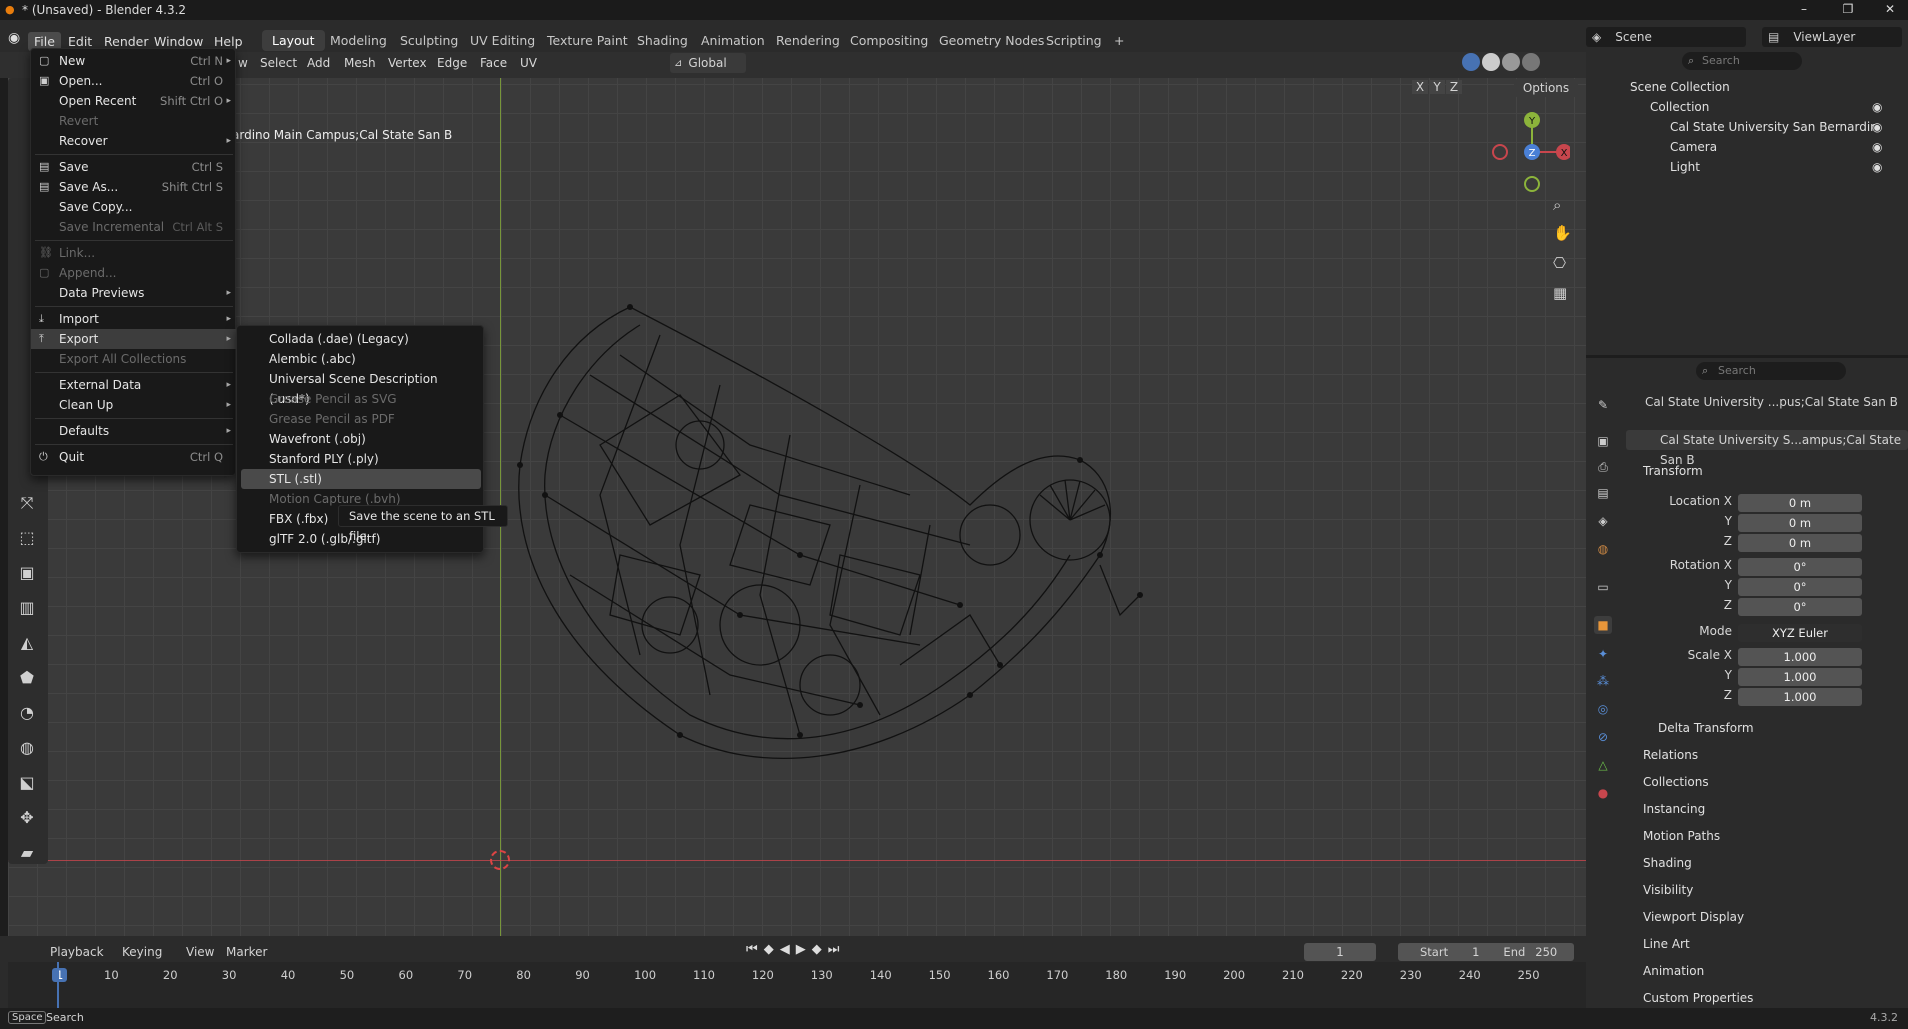 The width and height of the screenshot is (1908, 1029). What do you see at coordinates (1340, 952) in the screenshot?
I see `current-frame-field: 1` at bounding box center [1340, 952].